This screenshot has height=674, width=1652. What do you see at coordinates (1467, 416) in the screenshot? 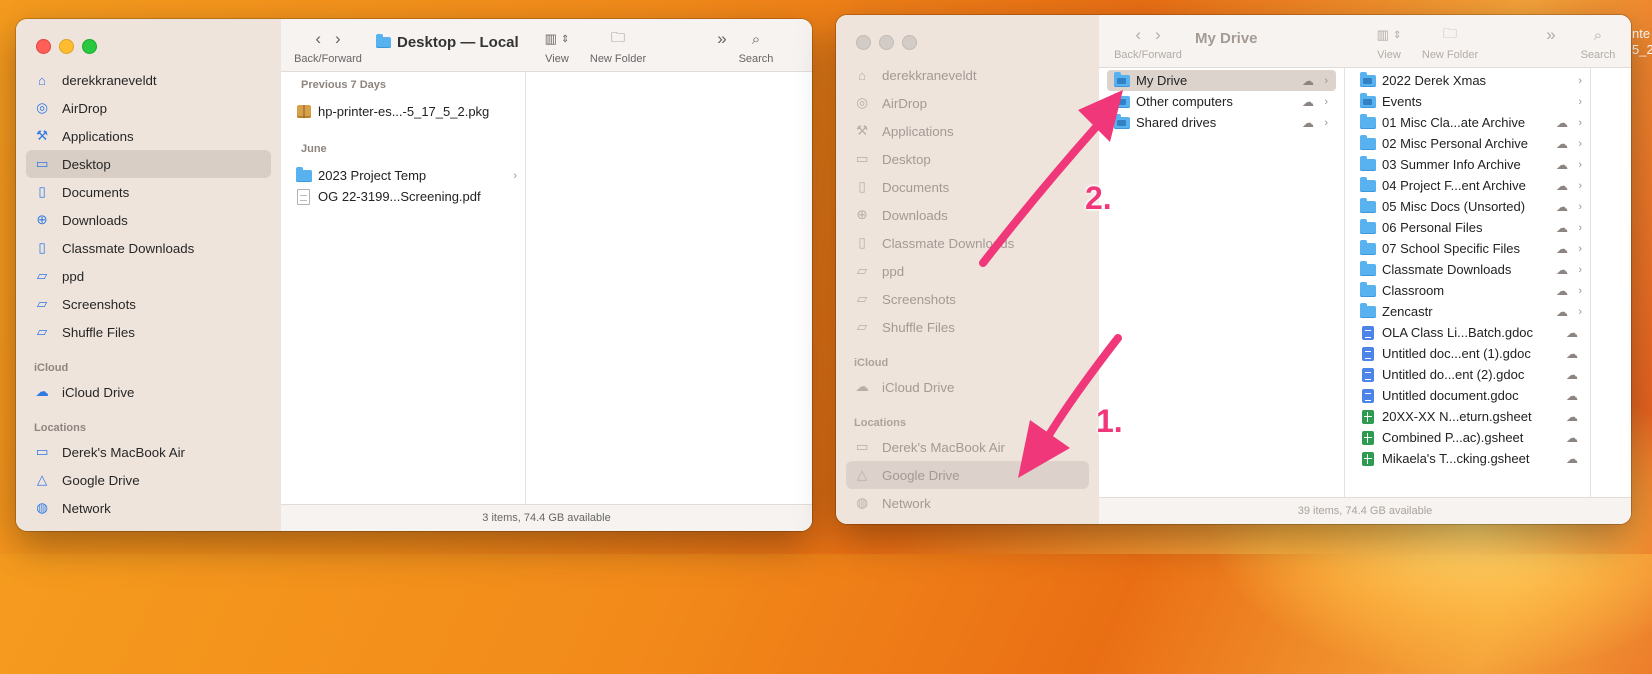
I see `file-row: 20XX-XX N...eturn.gsheet ☁` at bounding box center [1467, 416].